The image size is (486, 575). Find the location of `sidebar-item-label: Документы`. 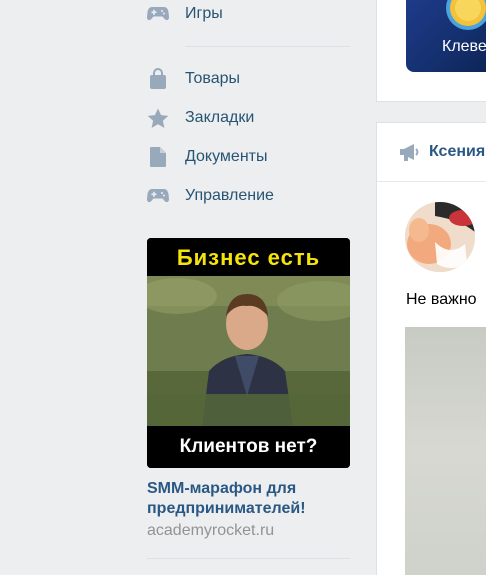

sidebar-item-label: Документы is located at coordinates (226, 156).